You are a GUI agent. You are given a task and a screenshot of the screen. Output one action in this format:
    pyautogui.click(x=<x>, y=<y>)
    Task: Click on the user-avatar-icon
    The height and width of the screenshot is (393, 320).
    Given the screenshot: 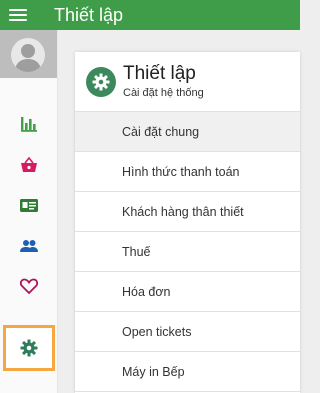 What is the action you would take?
    pyautogui.click(x=28, y=55)
    